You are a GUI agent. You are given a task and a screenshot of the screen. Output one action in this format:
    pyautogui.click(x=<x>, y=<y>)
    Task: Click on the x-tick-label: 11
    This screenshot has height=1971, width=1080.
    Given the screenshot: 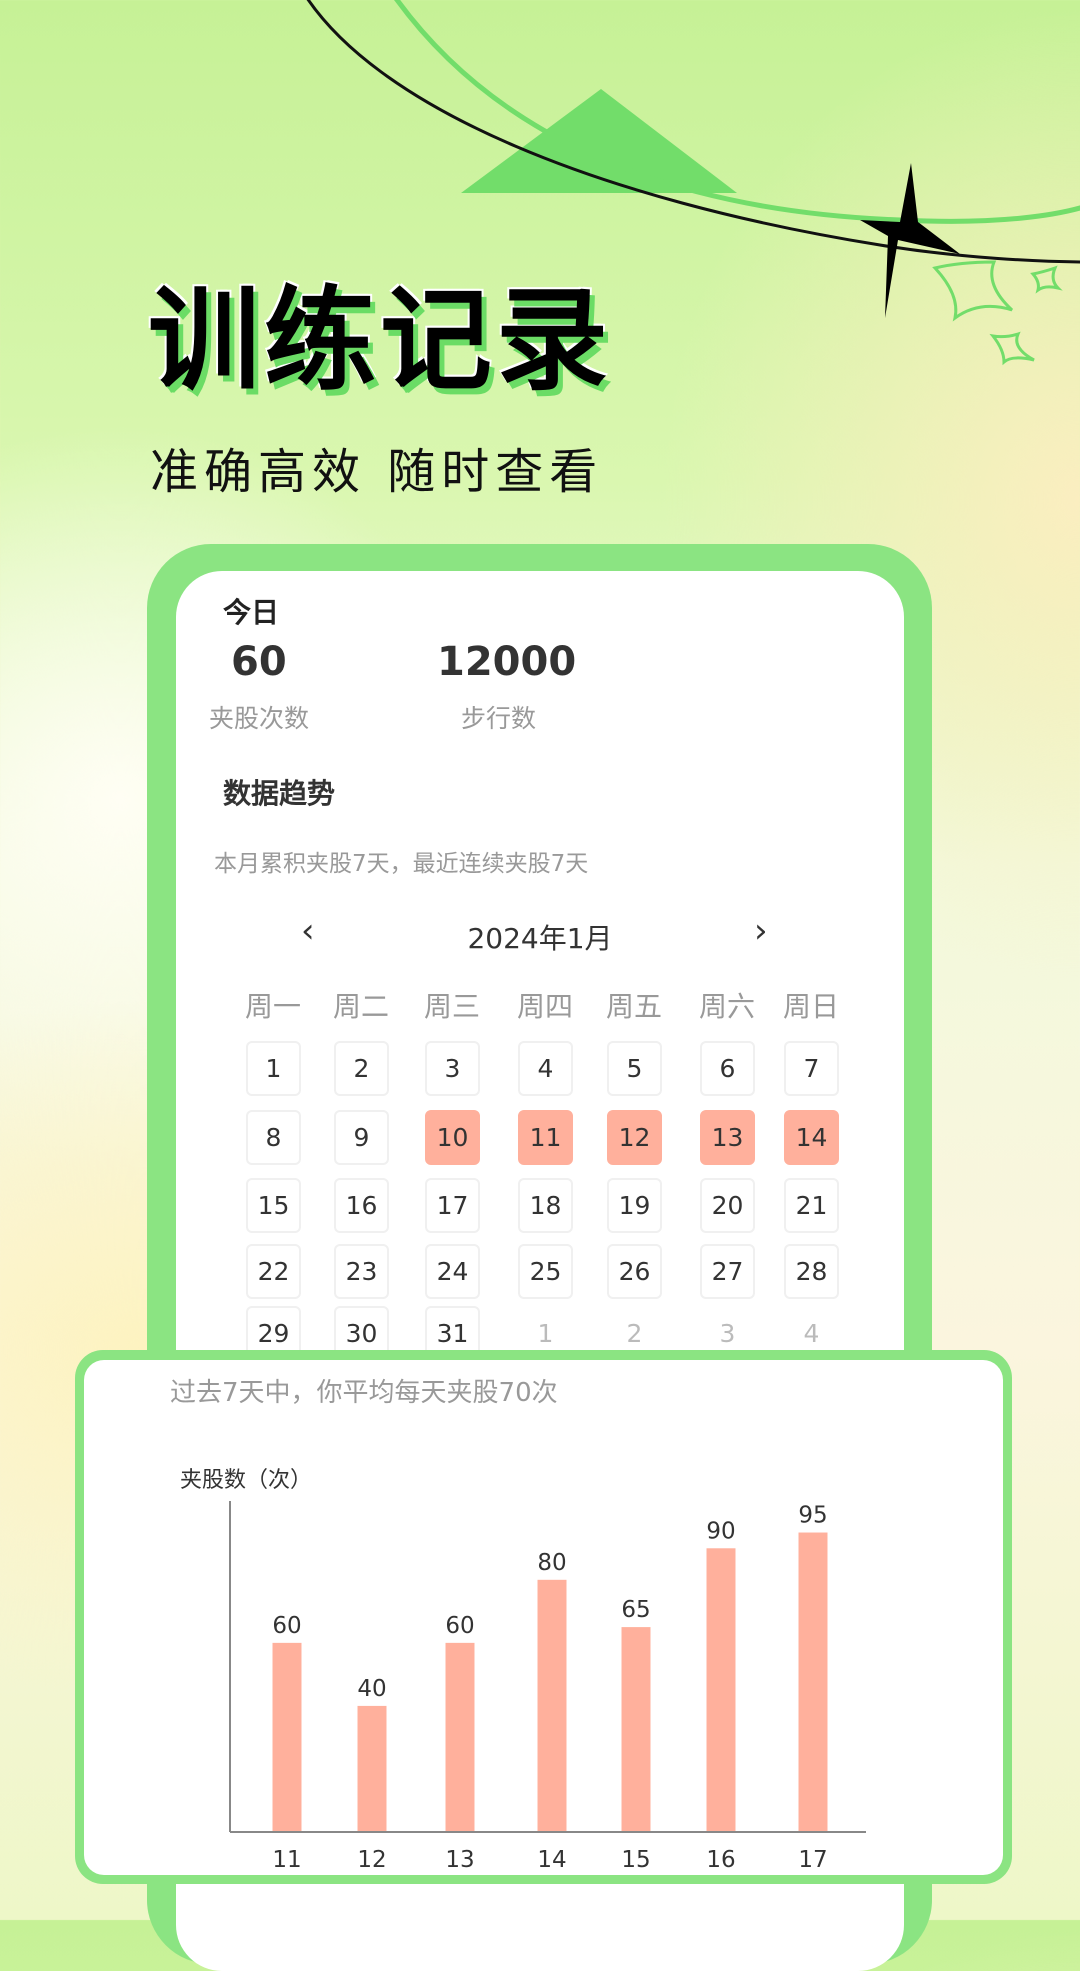 What is the action you would take?
    pyautogui.click(x=286, y=1860)
    